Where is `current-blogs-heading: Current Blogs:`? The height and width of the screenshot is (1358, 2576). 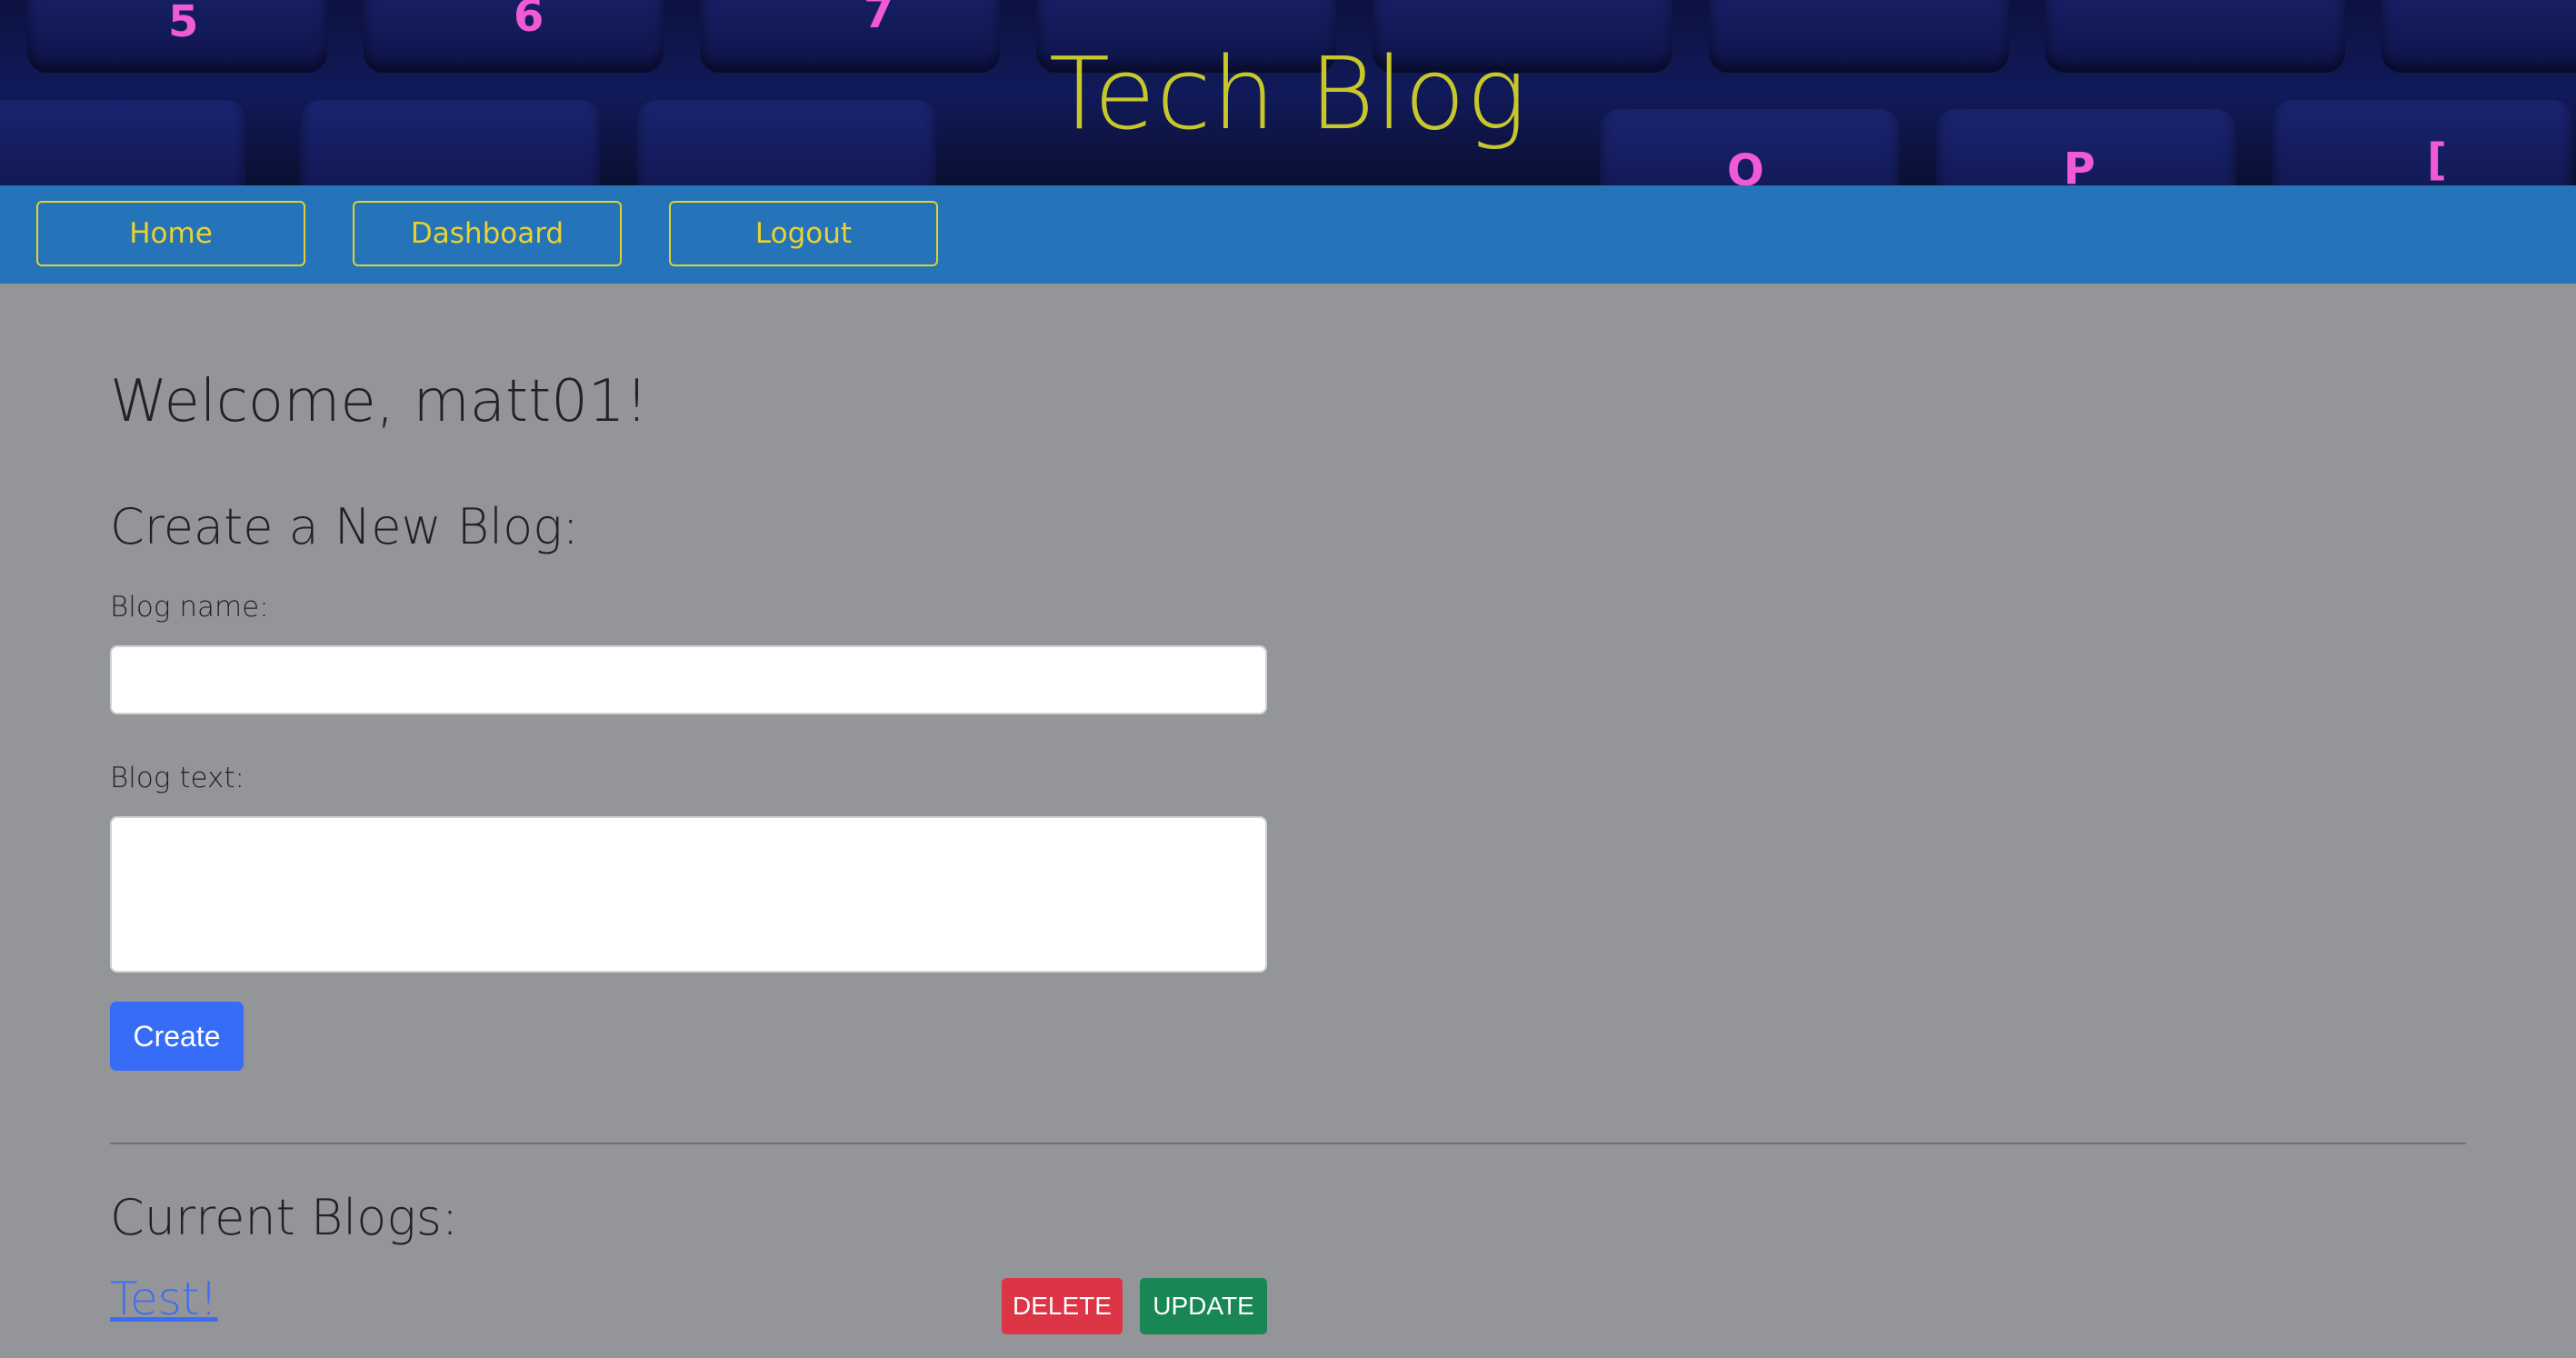 current-blogs-heading: Current Blogs: is located at coordinates (284, 1218).